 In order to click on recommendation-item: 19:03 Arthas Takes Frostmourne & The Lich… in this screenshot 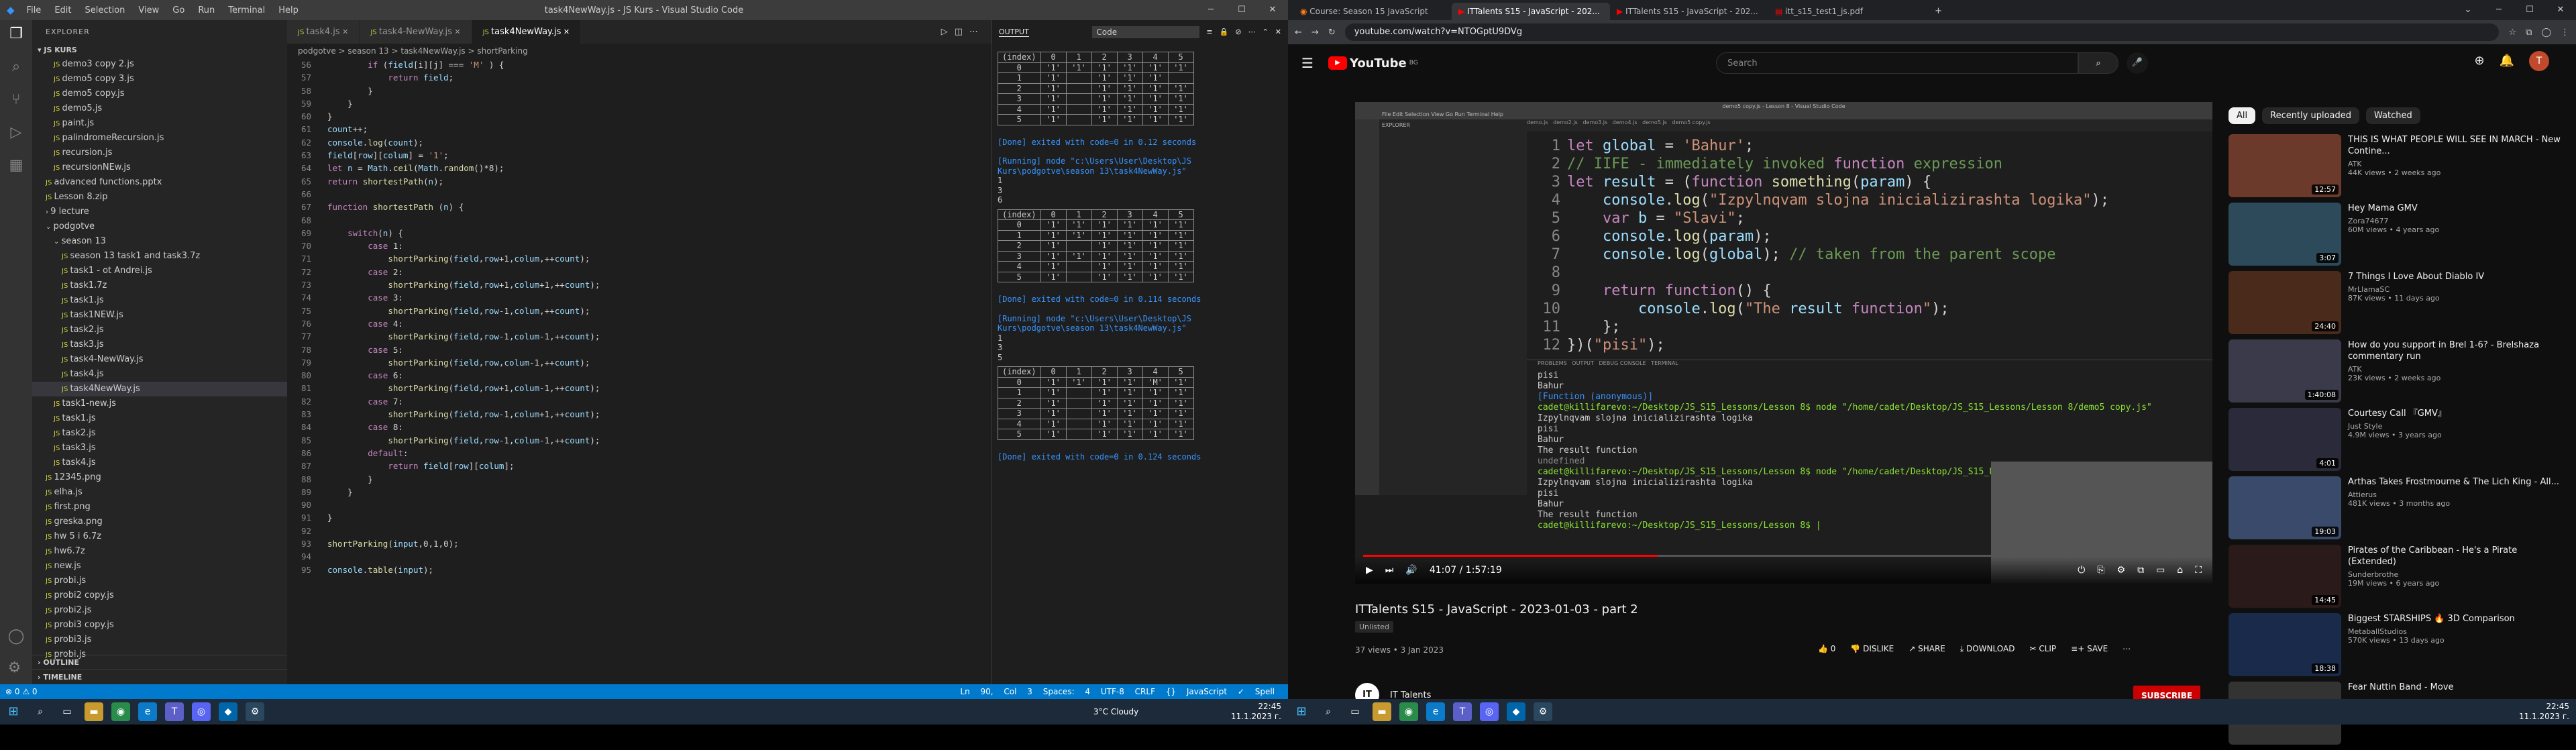, I will do `click(2396, 510)`.